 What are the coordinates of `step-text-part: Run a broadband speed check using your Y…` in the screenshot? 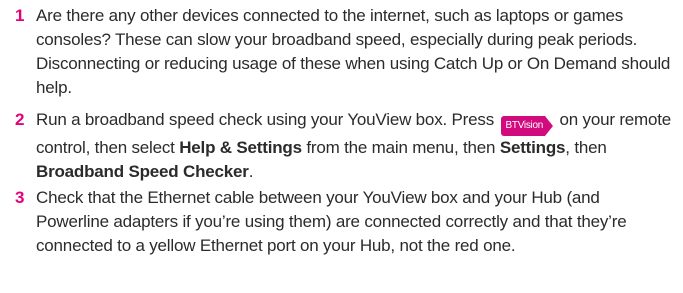 It's located at (267, 119).